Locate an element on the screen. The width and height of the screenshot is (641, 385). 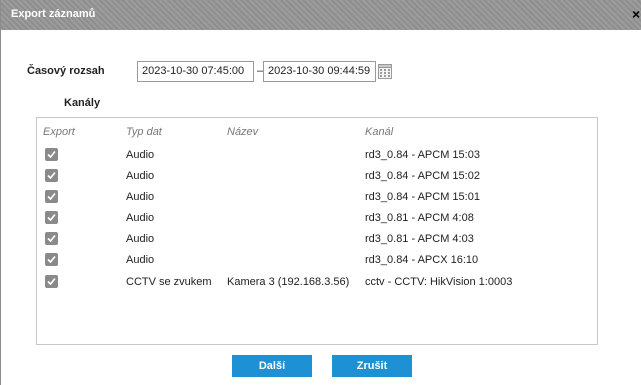
table-row: Audio rd3_0.84 - APCM 15:02 is located at coordinates (317, 177).